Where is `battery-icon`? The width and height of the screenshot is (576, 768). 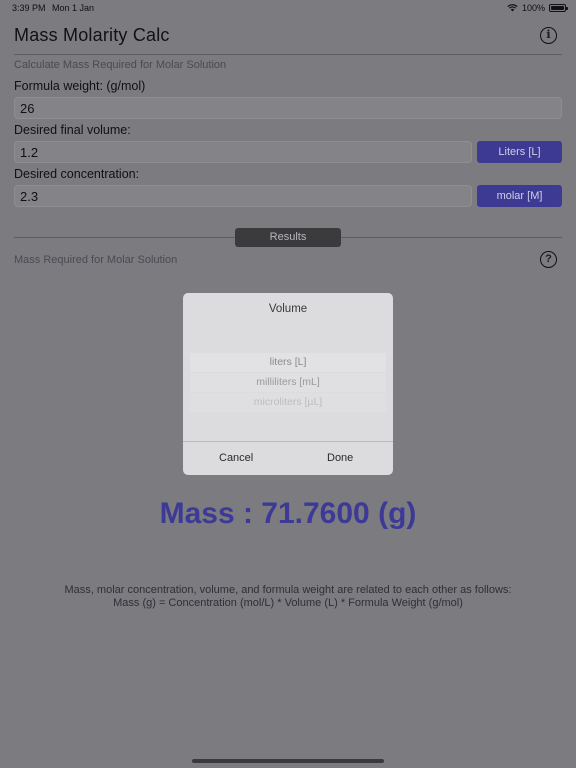
battery-icon is located at coordinates (558, 8).